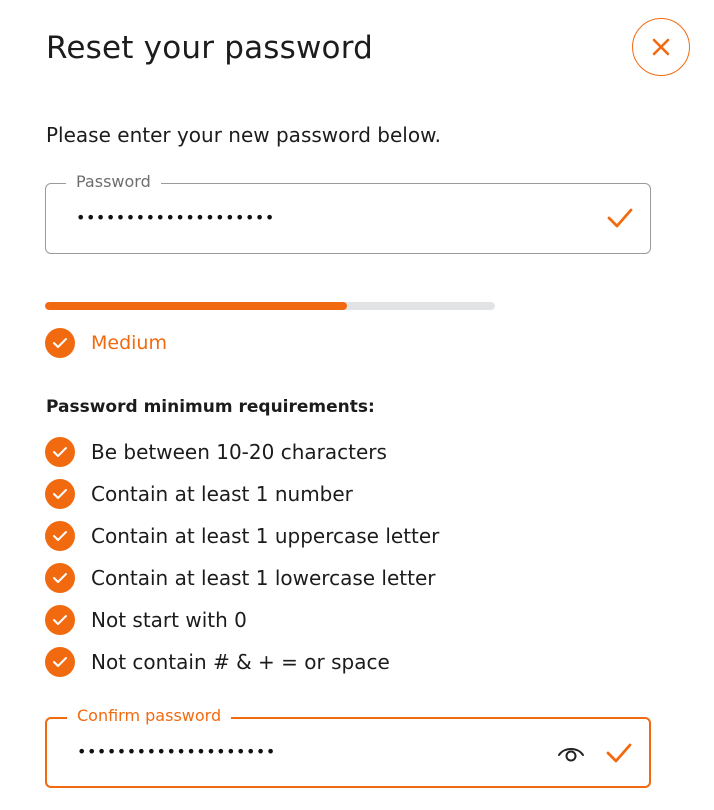  I want to click on password-strength-bar, so click(270, 306).